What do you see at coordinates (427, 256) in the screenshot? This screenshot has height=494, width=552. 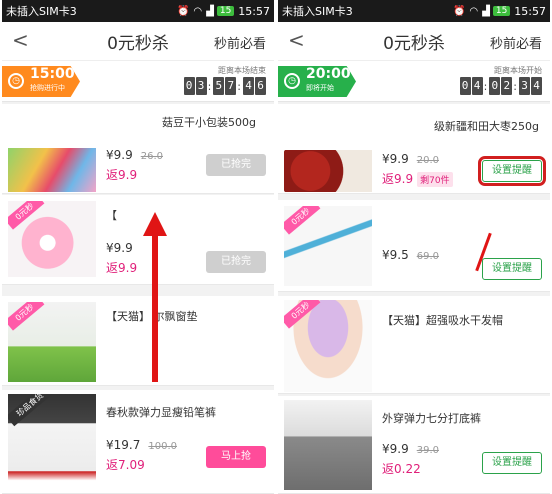 I see `original-price: 69.0` at bounding box center [427, 256].